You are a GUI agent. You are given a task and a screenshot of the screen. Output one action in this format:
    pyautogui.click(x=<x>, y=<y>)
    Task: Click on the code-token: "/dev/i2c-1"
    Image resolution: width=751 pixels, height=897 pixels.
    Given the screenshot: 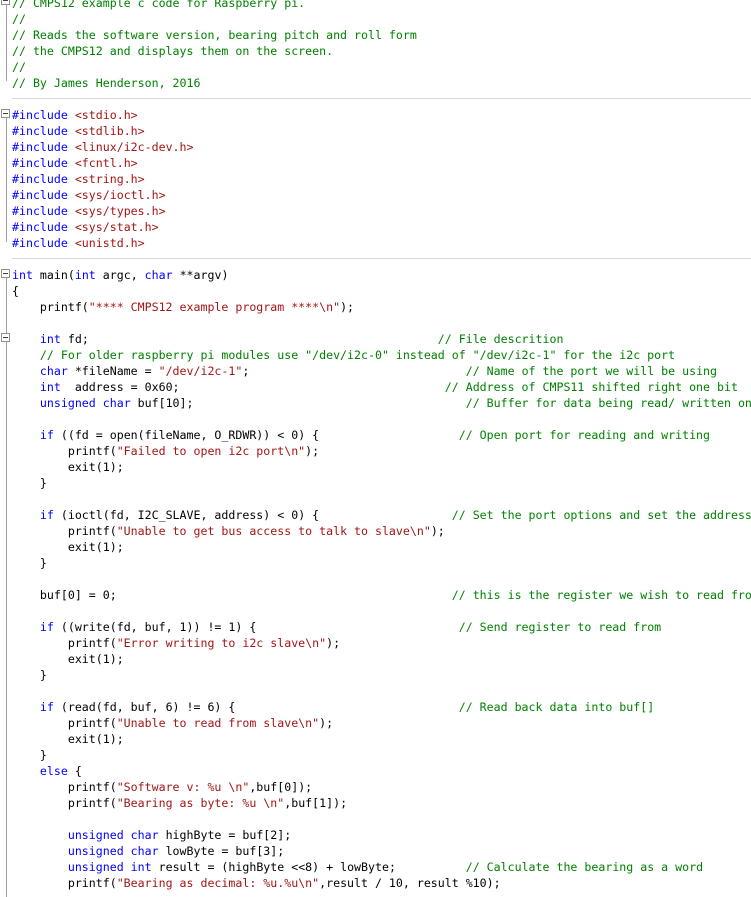 What is the action you would take?
    pyautogui.click(x=200, y=371)
    